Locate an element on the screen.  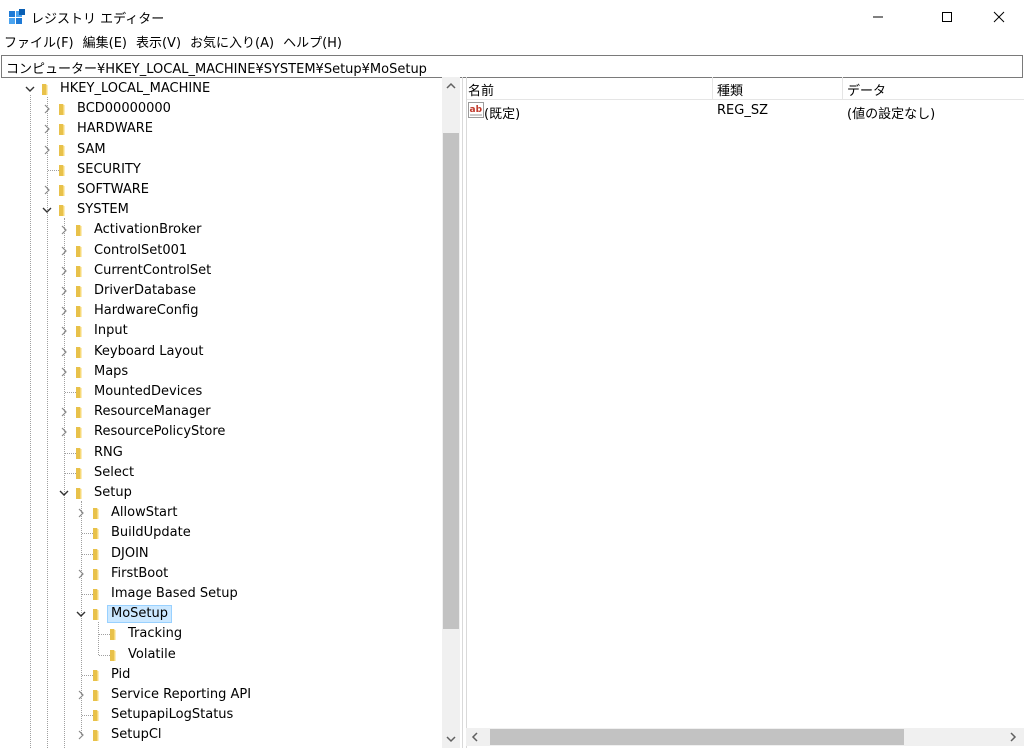
menu-bar: ファイル(F) 編集(E) 表示(V) お気に入り(A) ヘルプ(H) is located at coordinates (512, 43).